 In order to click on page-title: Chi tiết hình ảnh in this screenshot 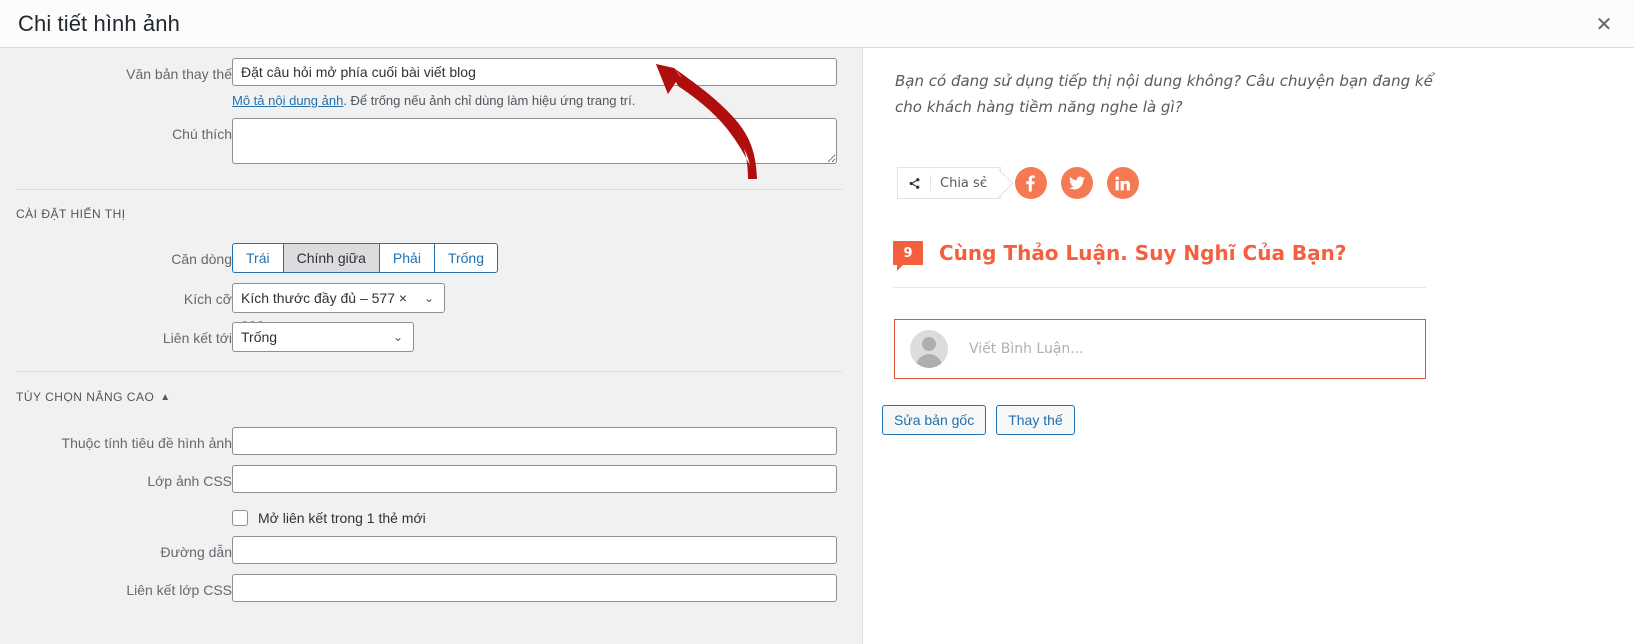, I will do `click(99, 23)`.